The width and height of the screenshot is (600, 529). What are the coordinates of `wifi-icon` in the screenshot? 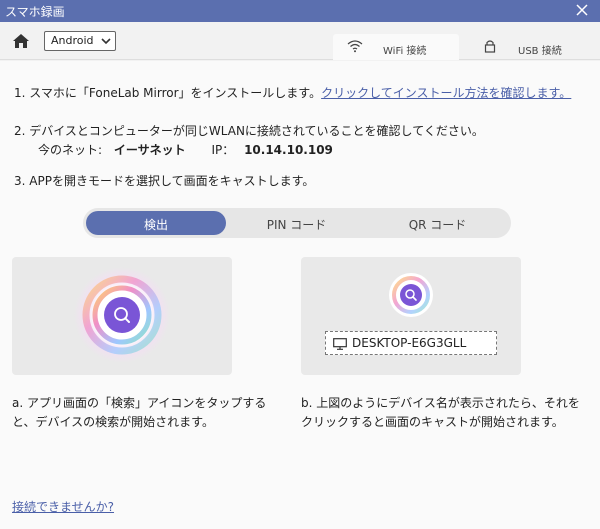 It's located at (355, 46).